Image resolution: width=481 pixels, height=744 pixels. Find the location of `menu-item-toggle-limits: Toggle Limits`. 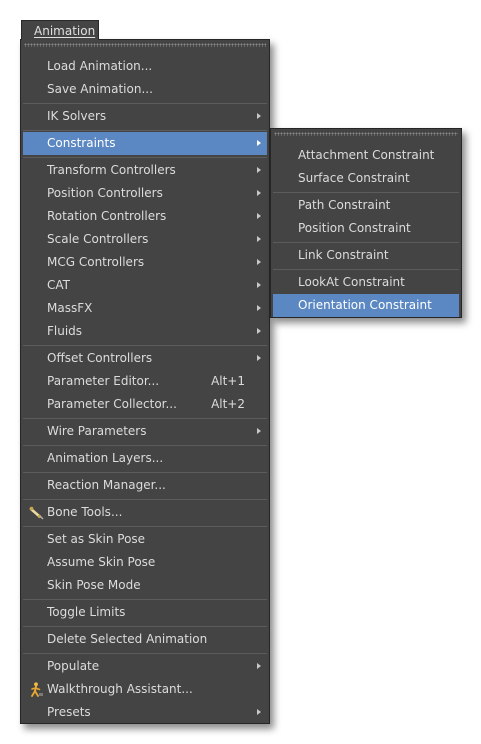

menu-item-toggle-limits: Toggle Limits is located at coordinates (145, 612).